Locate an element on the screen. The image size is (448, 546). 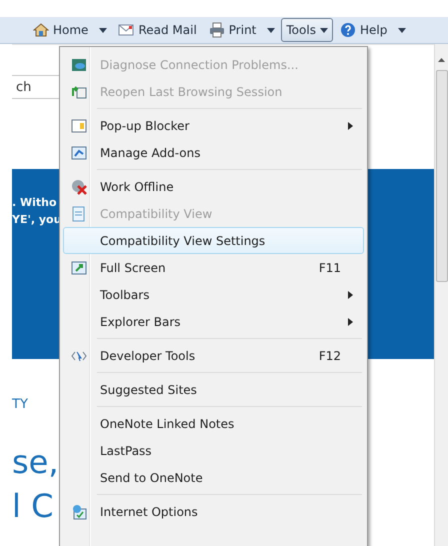
section-label: TY is located at coordinates (20, 404).